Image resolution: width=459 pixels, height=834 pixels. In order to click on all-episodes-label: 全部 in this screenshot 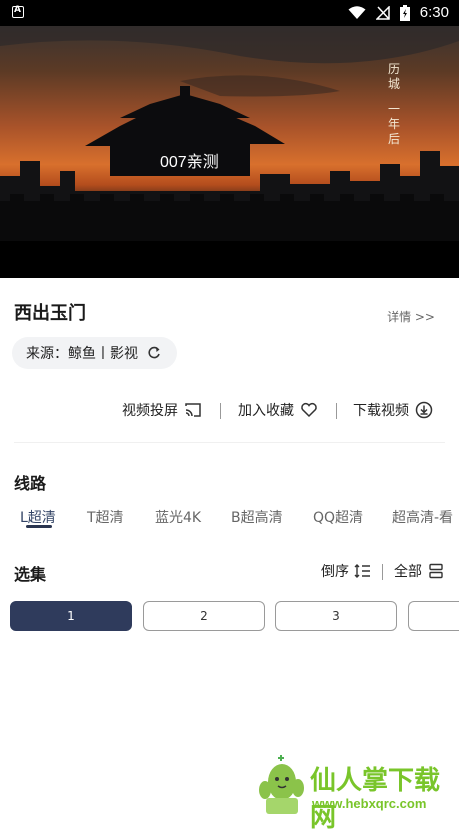, I will do `click(408, 572)`.